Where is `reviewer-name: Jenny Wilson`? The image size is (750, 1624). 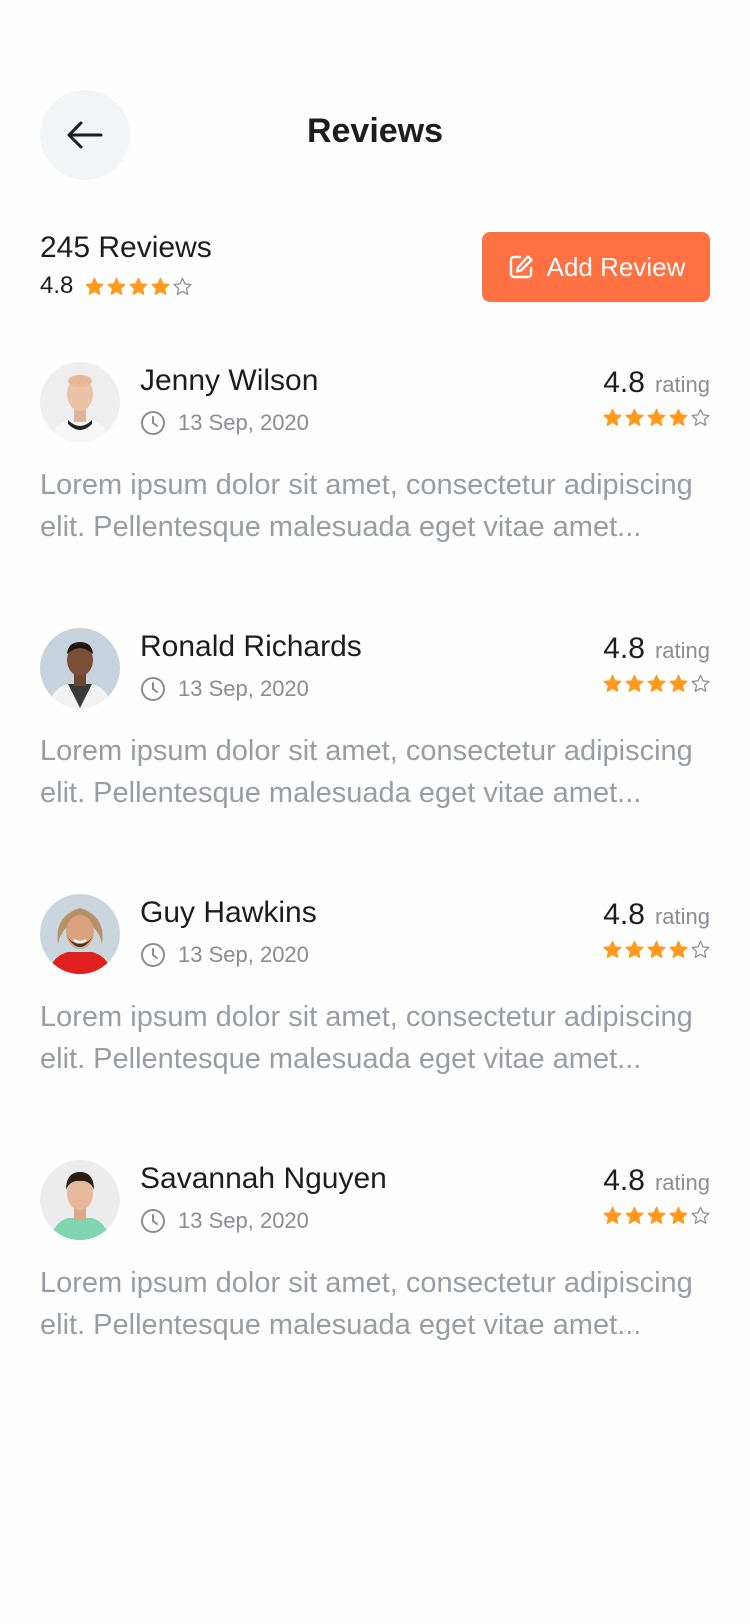
reviewer-name: Jenny Wilson is located at coordinates (229, 380).